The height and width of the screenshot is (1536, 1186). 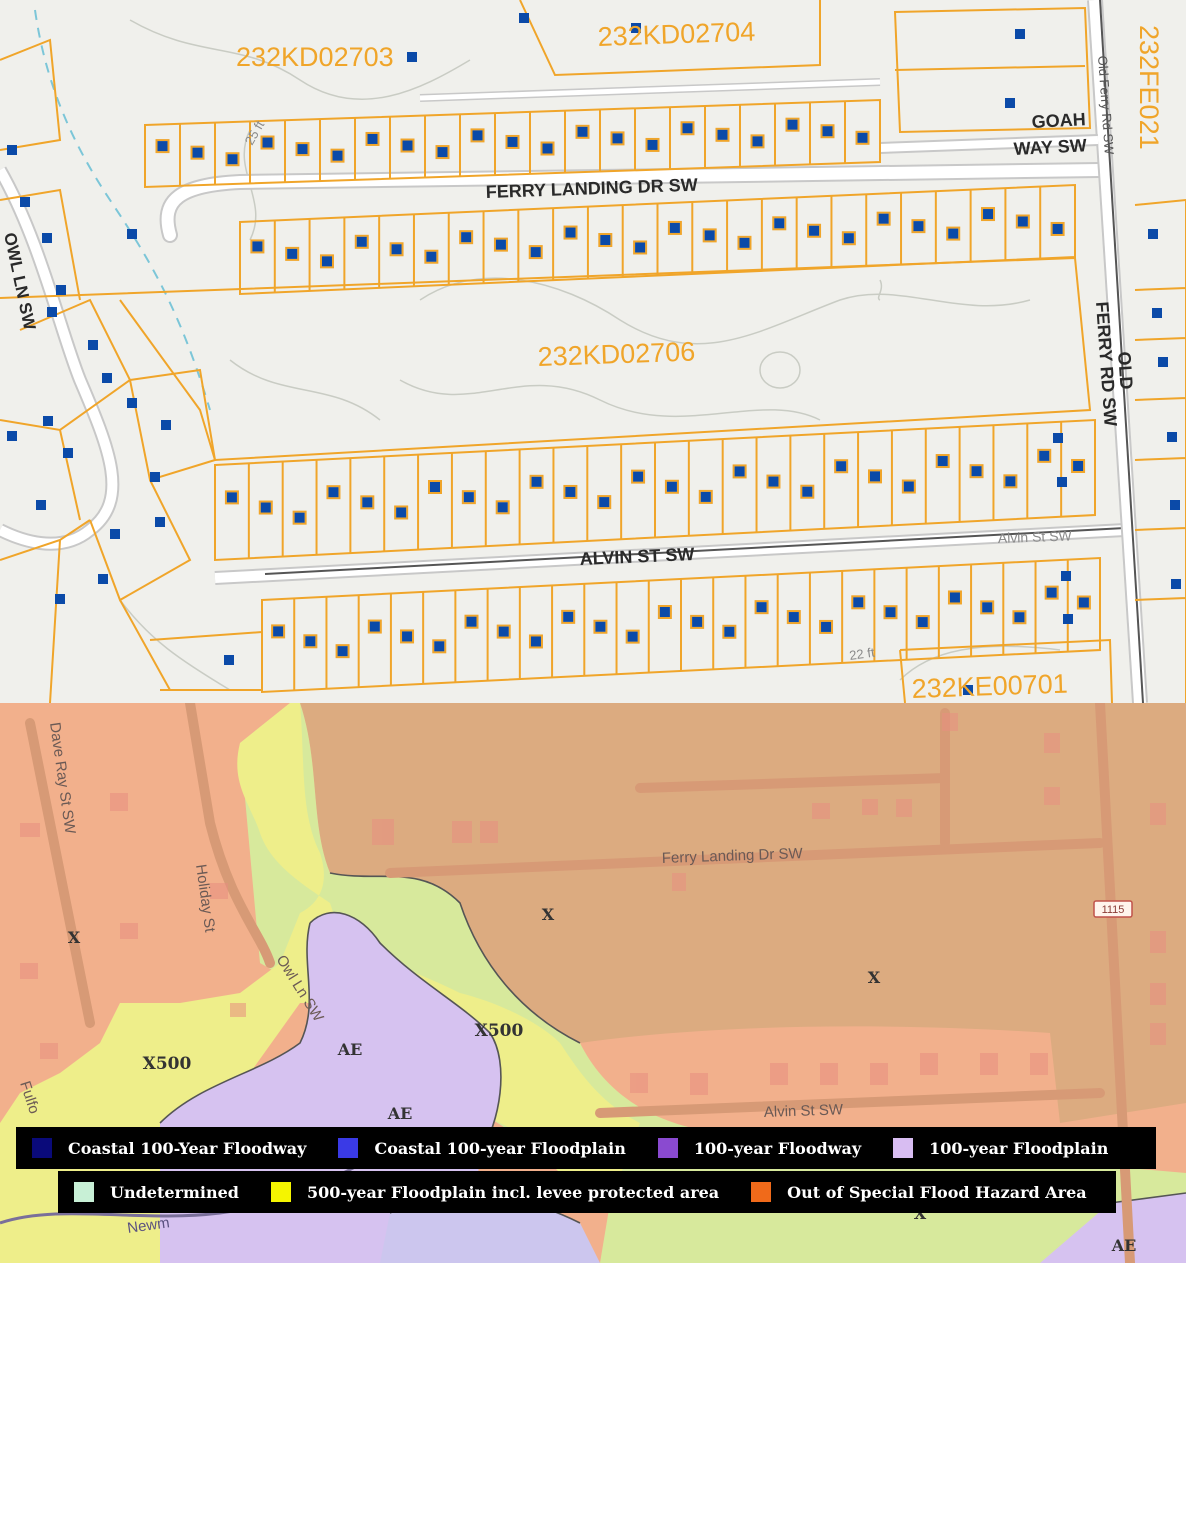 I want to click on street-label-goah: GOAH, so click(x=1058, y=120).